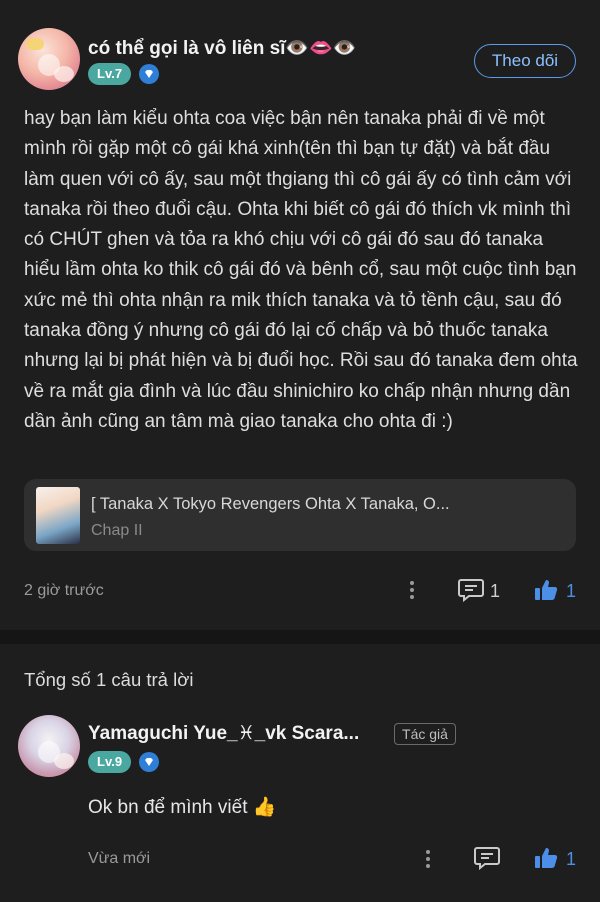 The image size is (600, 902). Describe the element at coordinates (222, 48) in the screenshot. I see `post-author-name: có thể gọi là vô liên sĩ👁️👄👁️` at that location.